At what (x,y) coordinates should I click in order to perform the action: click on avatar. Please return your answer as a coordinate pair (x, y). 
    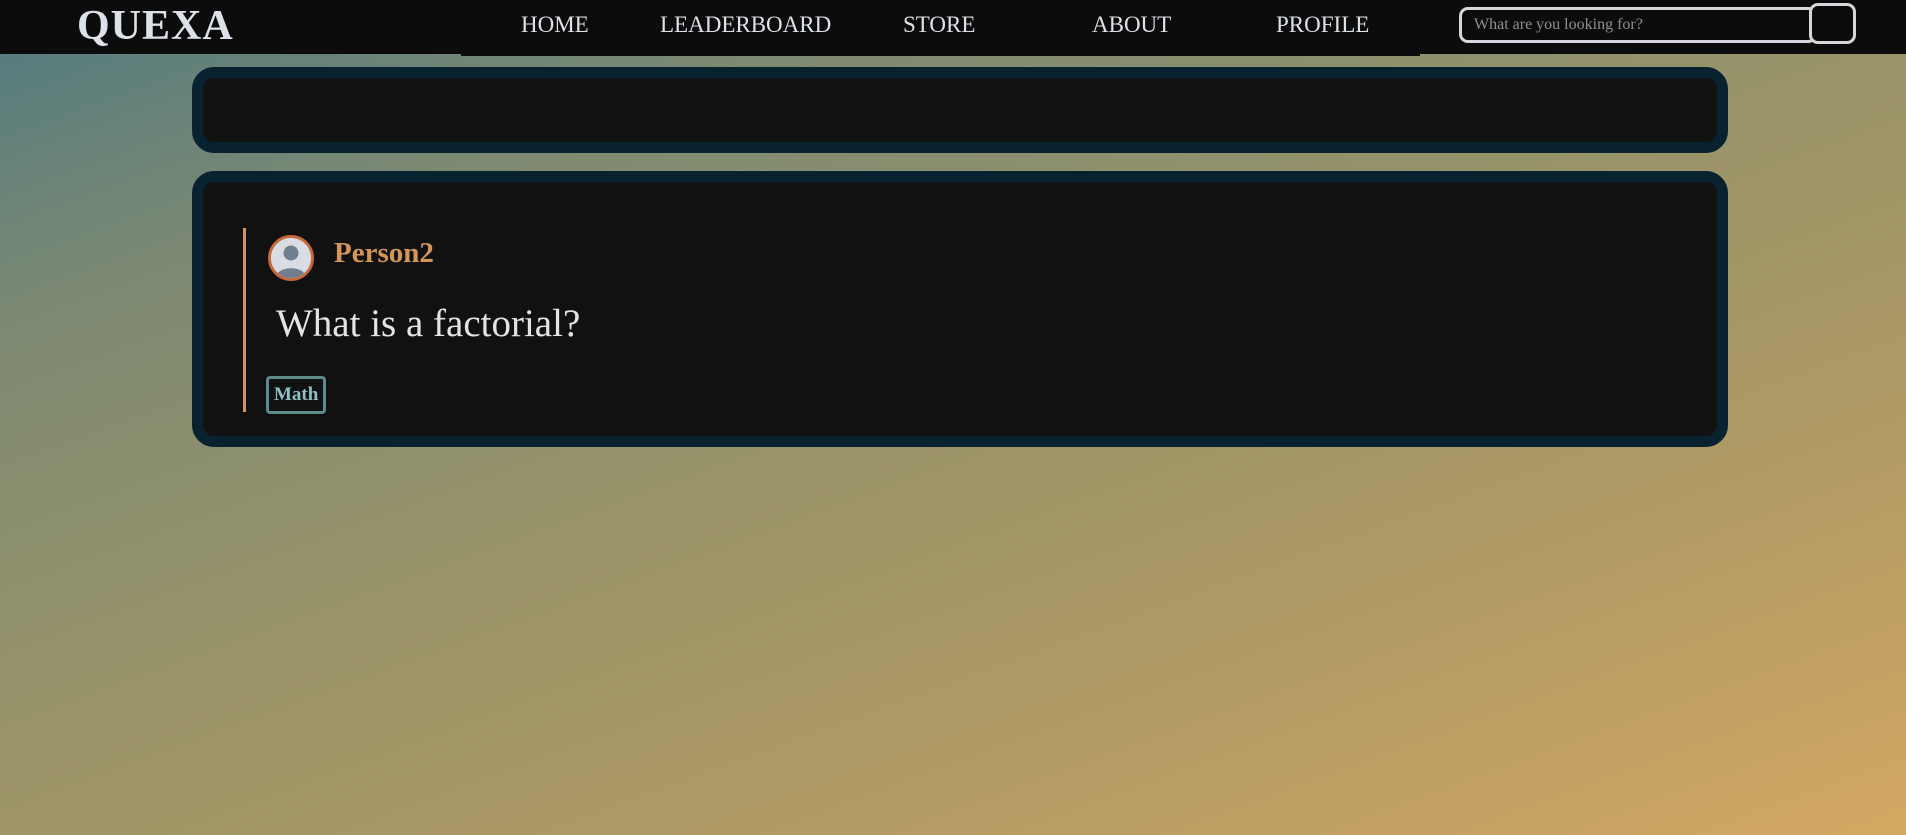
    Looking at the image, I should click on (291, 258).